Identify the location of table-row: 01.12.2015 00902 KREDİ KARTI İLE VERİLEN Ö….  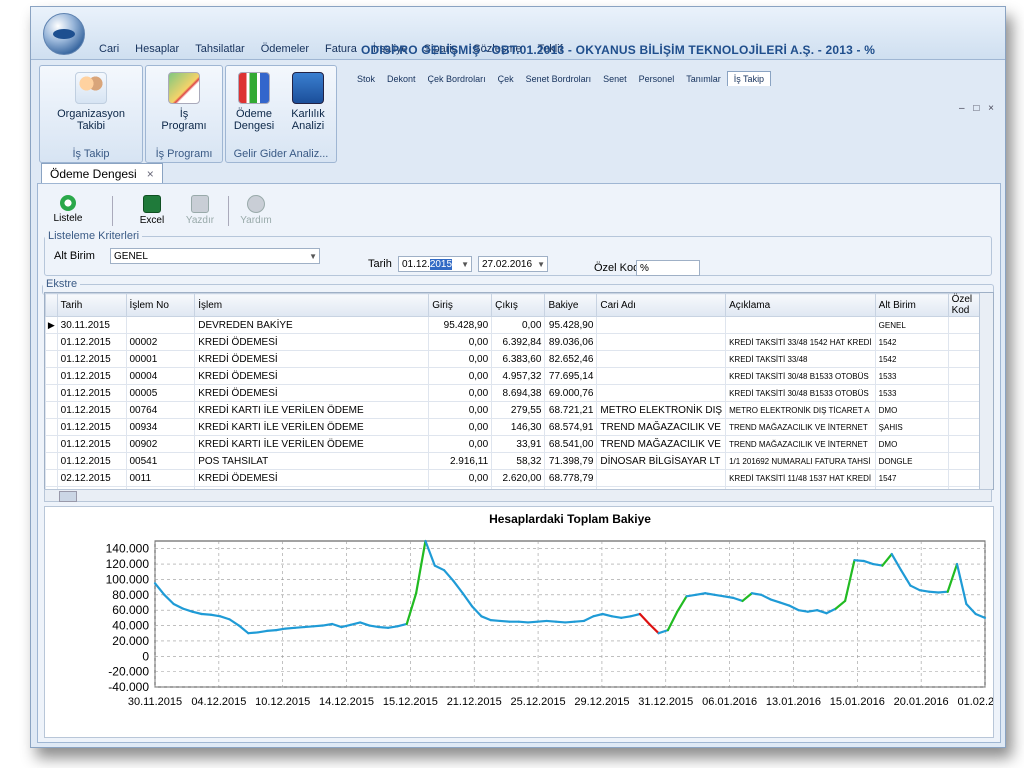
(519, 444).